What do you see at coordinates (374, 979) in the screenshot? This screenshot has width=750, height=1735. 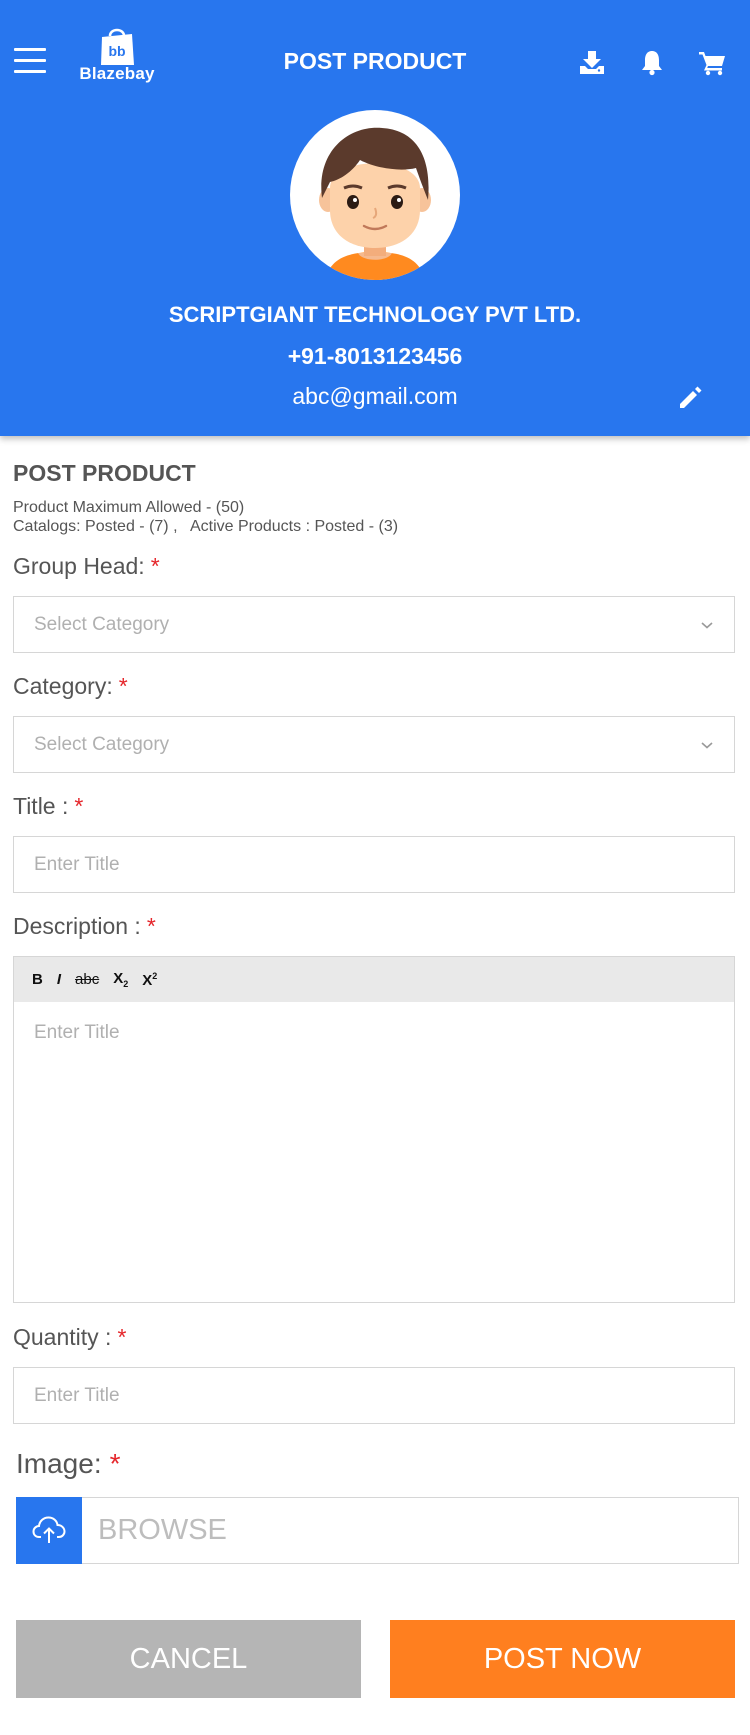 I see `editor-toolbar: B I abc X2 X2` at bounding box center [374, 979].